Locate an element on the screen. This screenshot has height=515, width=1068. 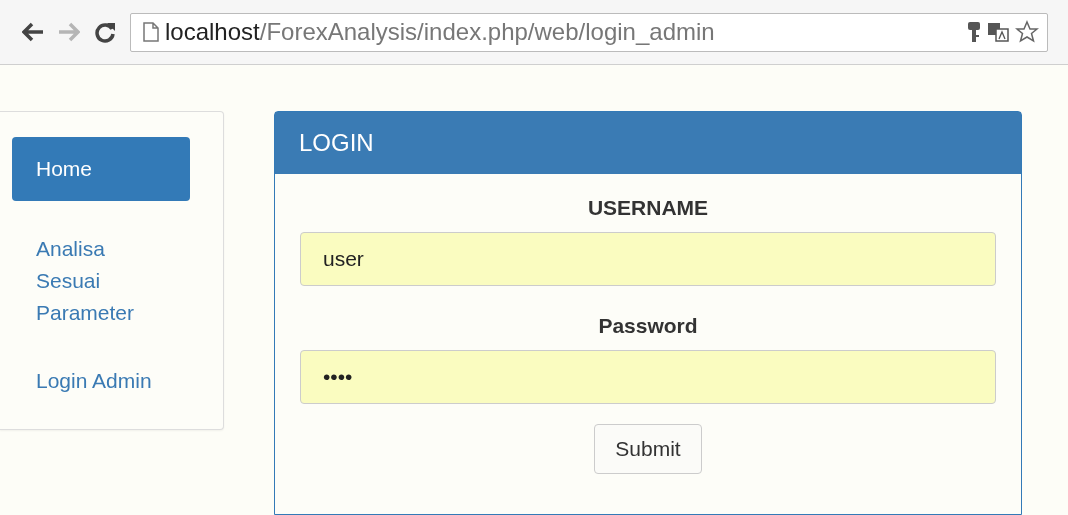
reload-button is located at coordinates (105, 32).